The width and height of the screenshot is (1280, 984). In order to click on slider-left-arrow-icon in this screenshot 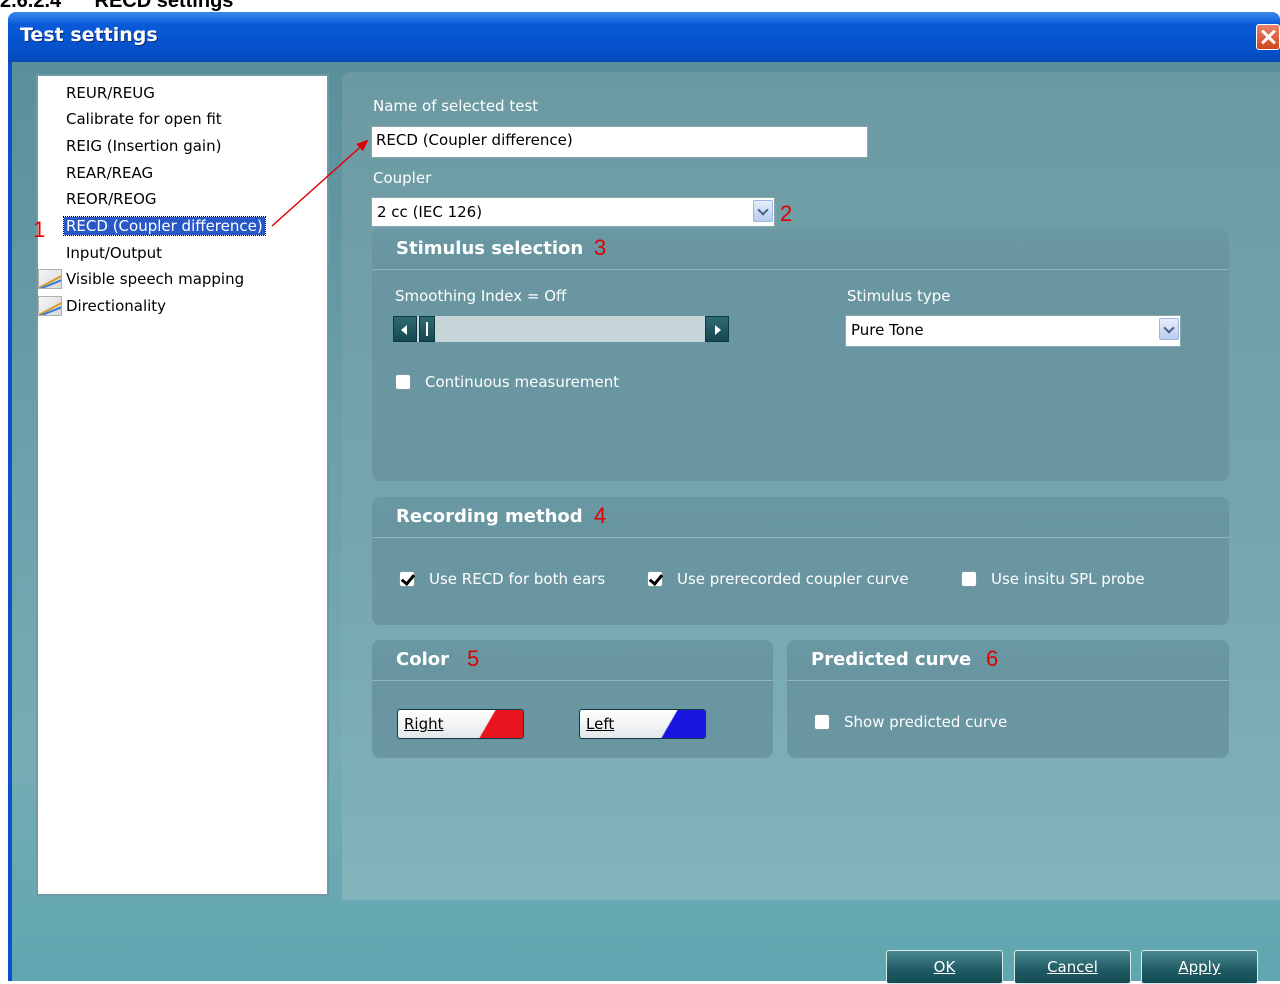, I will do `click(405, 329)`.